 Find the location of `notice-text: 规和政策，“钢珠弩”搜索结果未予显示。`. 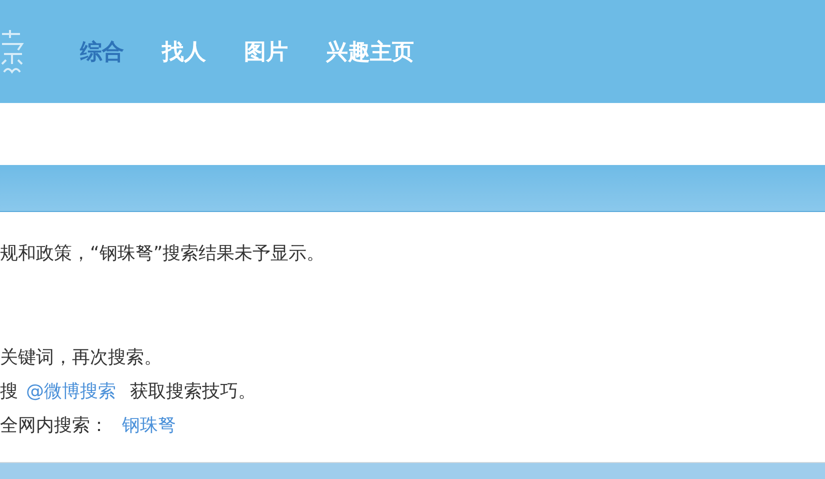

notice-text: 规和政策，“钢珠弩”搜索结果未予显示。 is located at coordinates (163, 254).